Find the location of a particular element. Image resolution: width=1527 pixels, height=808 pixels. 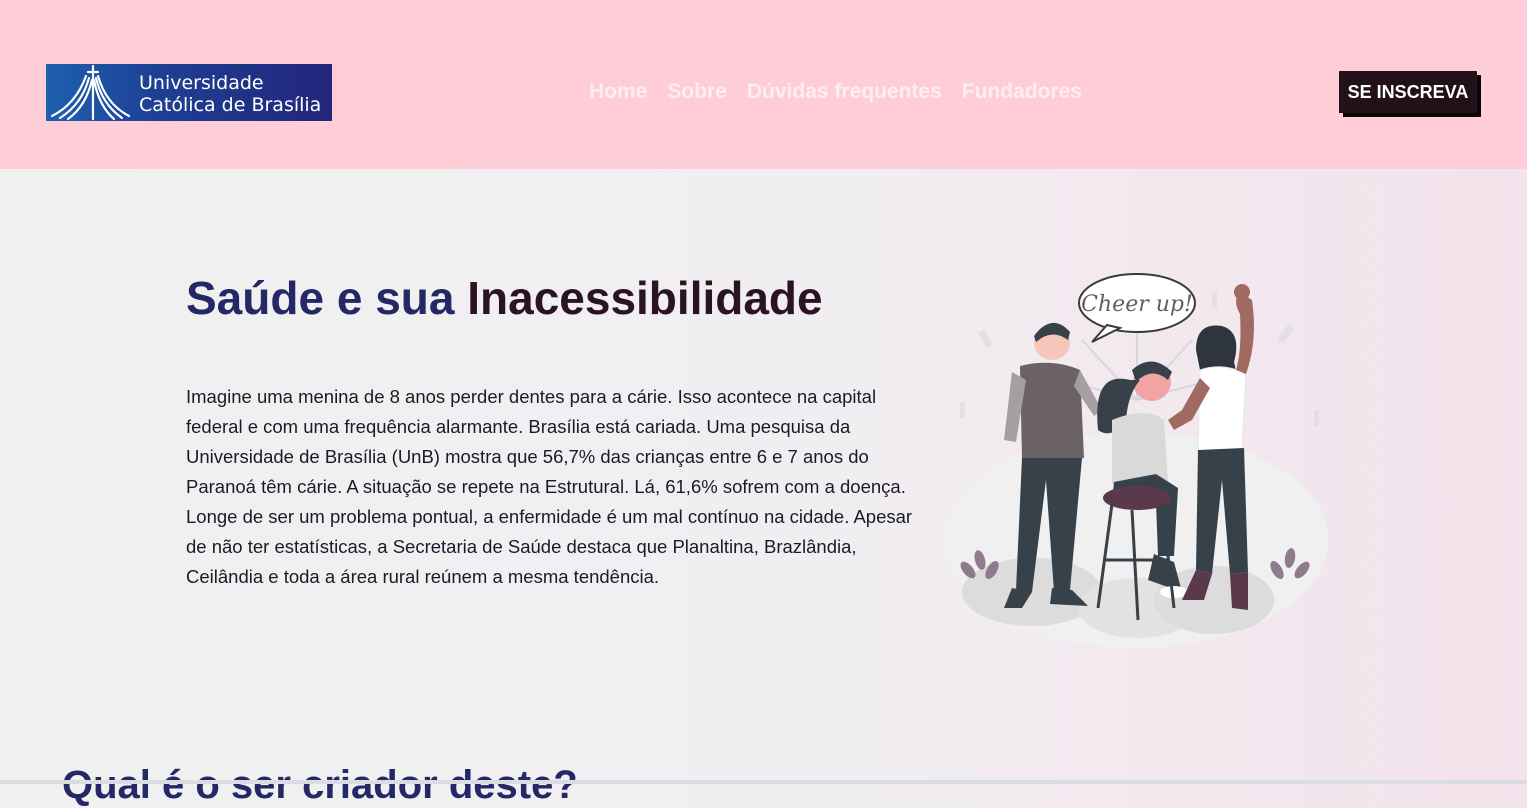

speech-bubble-text: Cheer up! is located at coordinates (1137, 304).